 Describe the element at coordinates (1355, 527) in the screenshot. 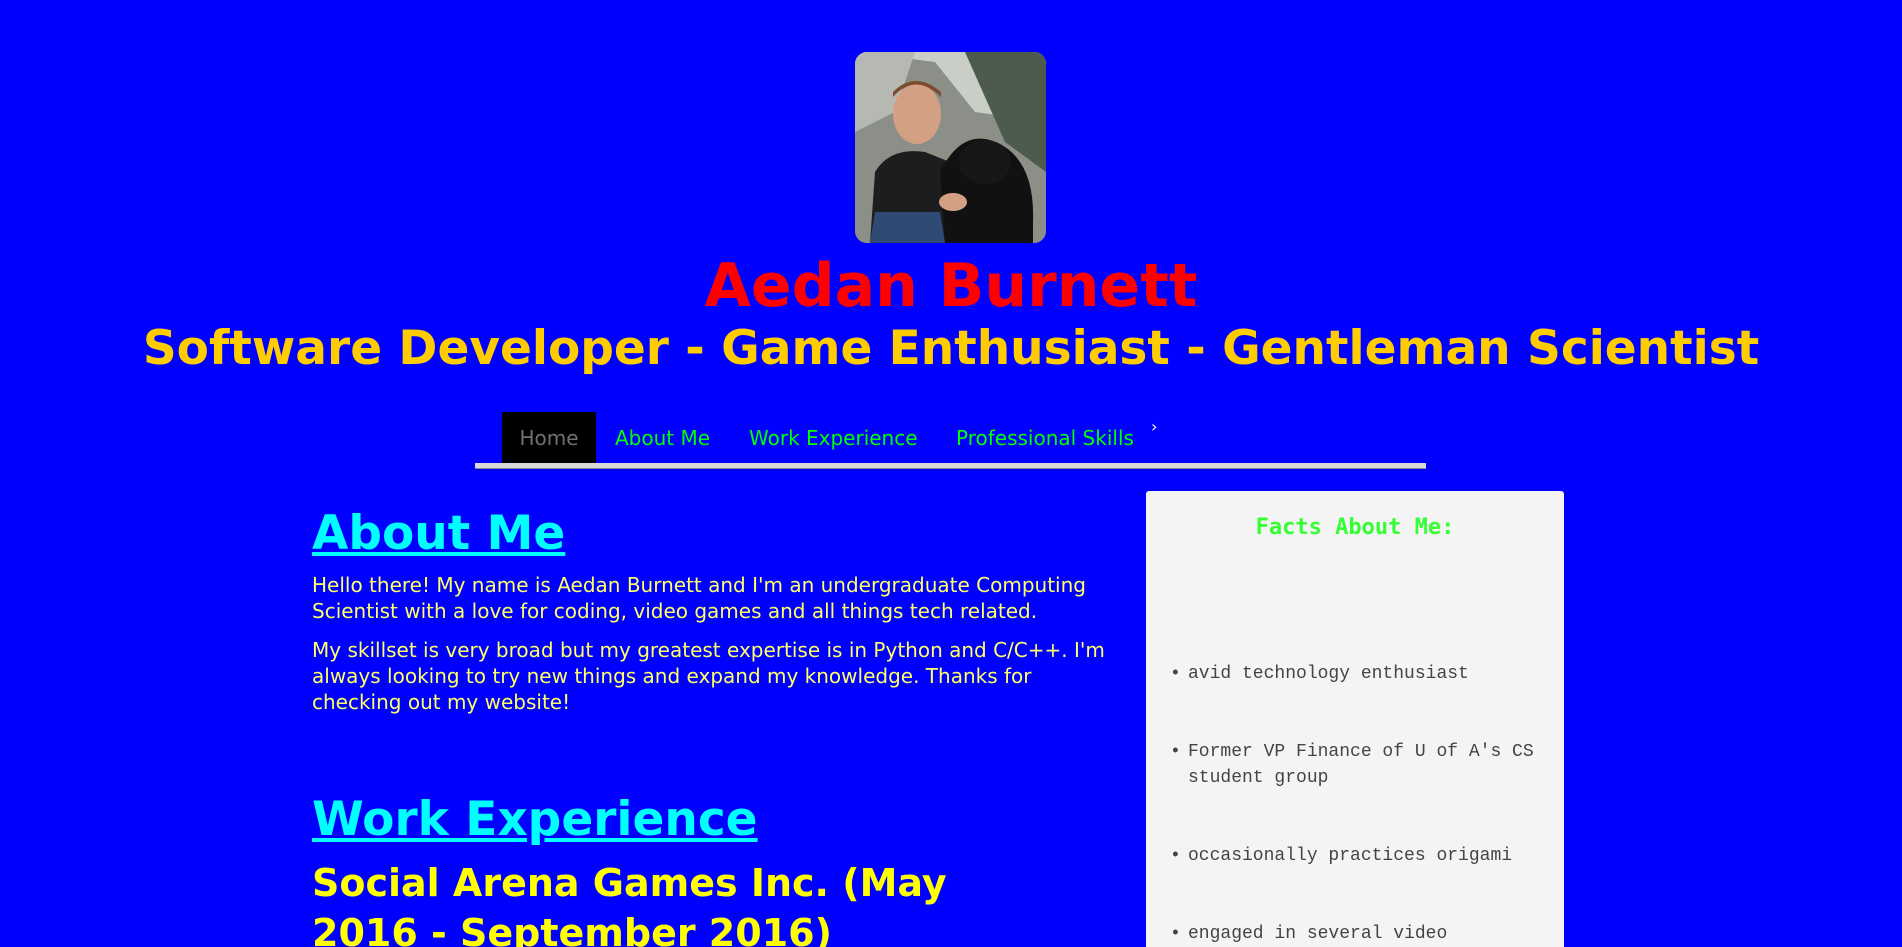

I see `facts-title: Facts About Me:` at that location.